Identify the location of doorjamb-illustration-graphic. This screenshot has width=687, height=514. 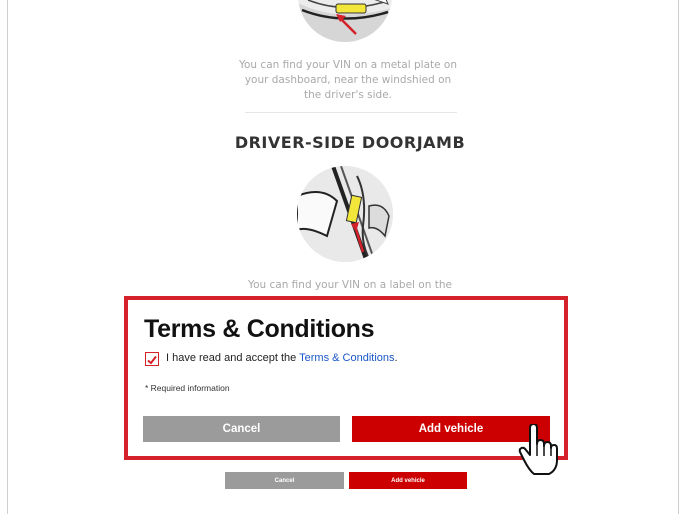
(345, 214).